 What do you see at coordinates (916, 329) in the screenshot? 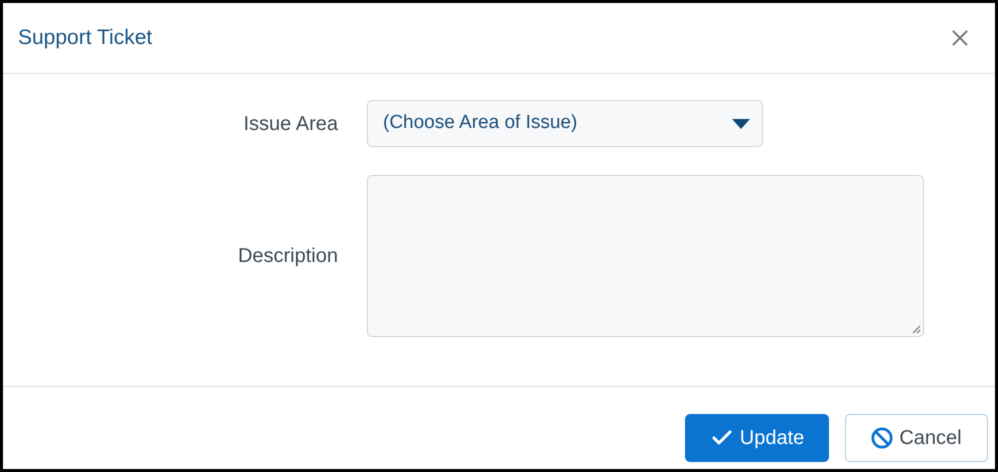
I see `resize-handle-icon` at bounding box center [916, 329].